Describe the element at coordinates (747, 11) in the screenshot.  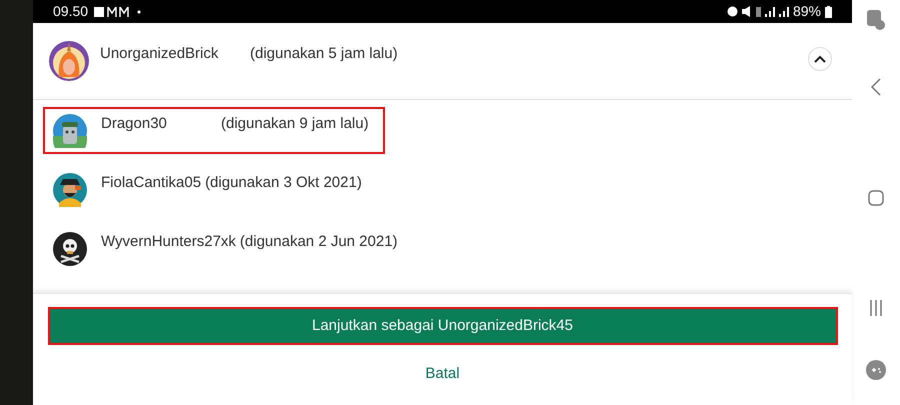
I see `mute-icon` at that location.